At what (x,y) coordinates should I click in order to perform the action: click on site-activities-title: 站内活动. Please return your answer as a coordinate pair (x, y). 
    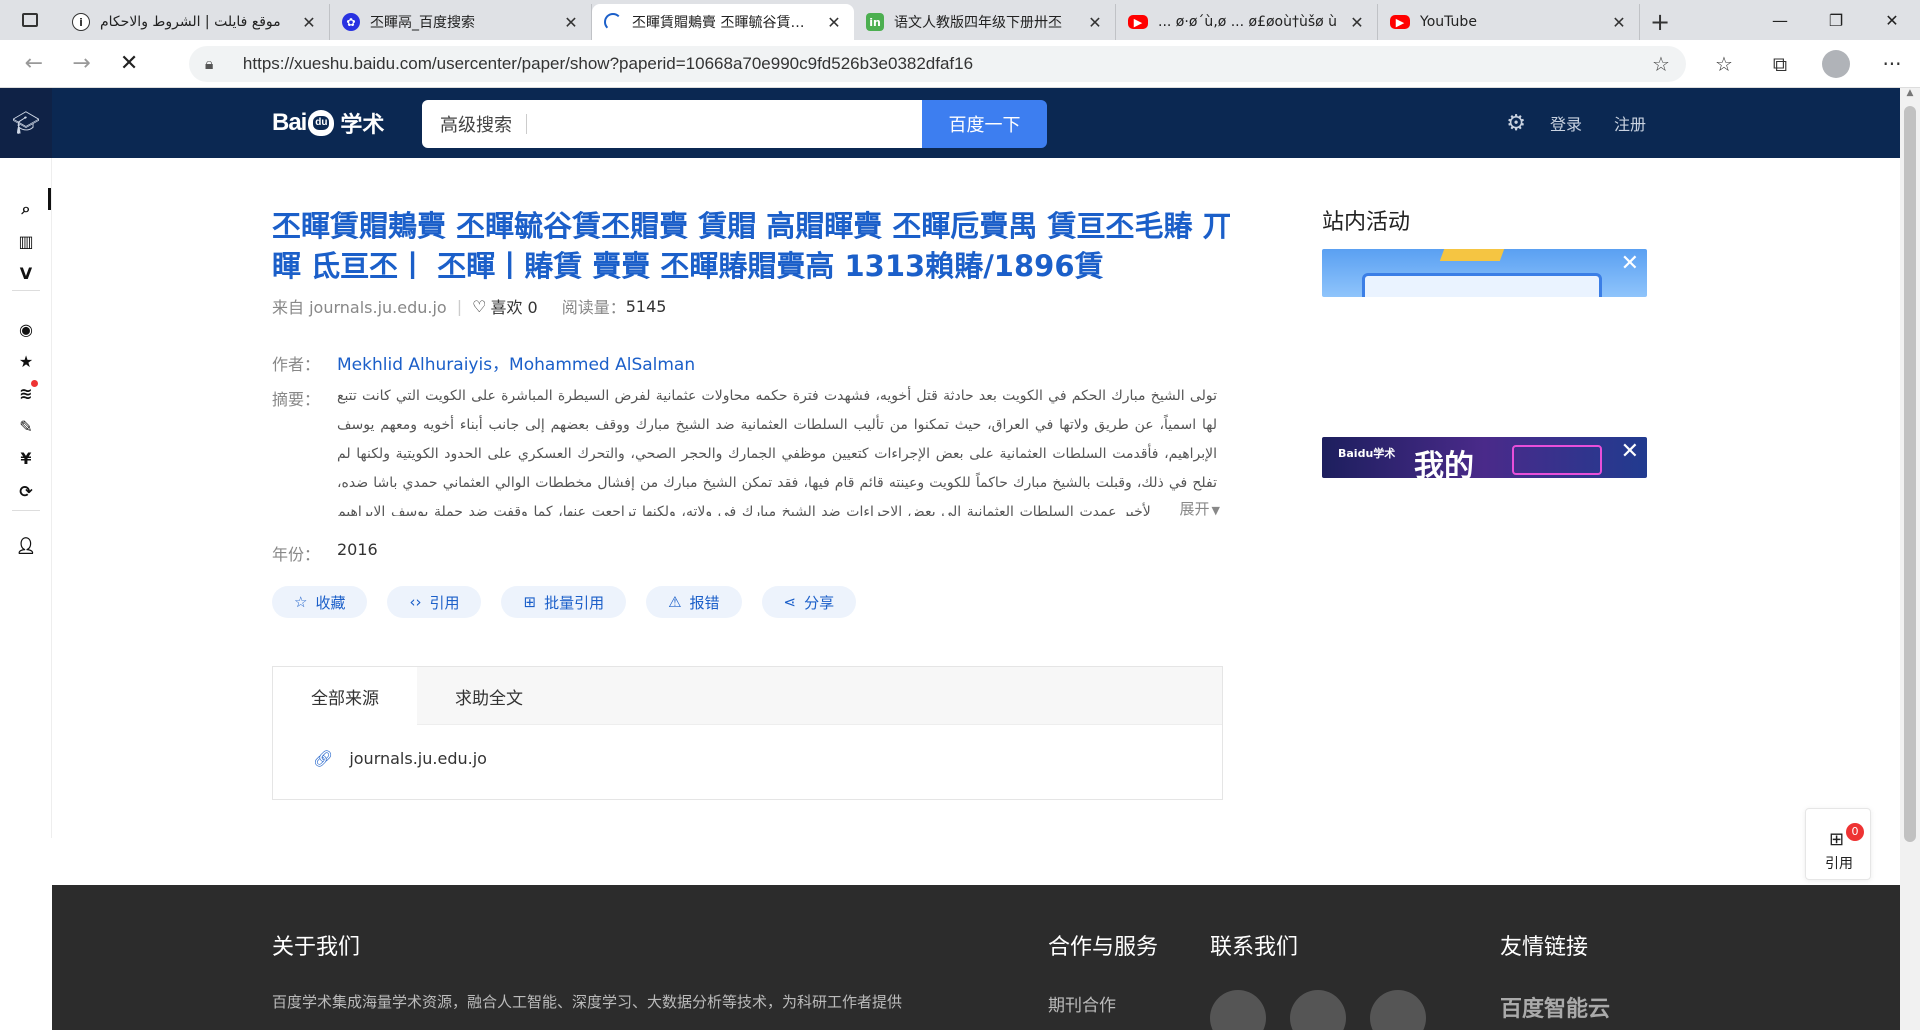
    Looking at the image, I should click on (1366, 222).